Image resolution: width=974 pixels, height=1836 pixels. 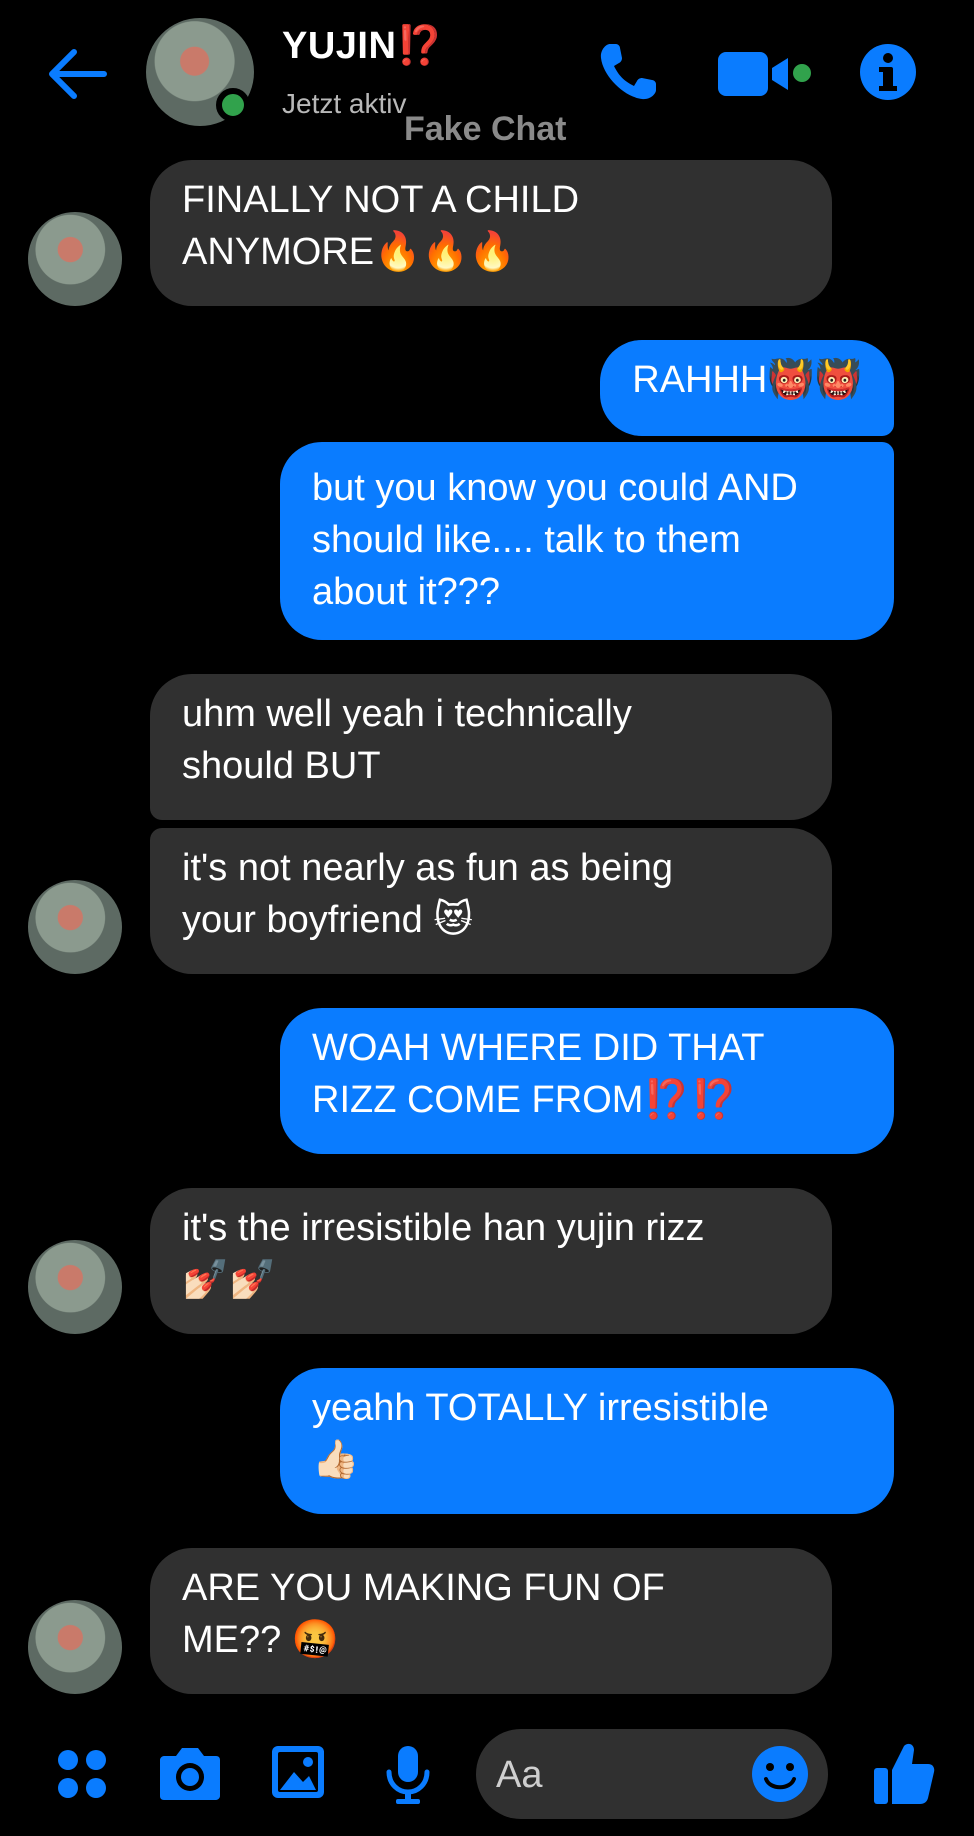 What do you see at coordinates (339, 46) in the screenshot?
I see `contact-name-text: YUJIN` at bounding box center [339, 46].